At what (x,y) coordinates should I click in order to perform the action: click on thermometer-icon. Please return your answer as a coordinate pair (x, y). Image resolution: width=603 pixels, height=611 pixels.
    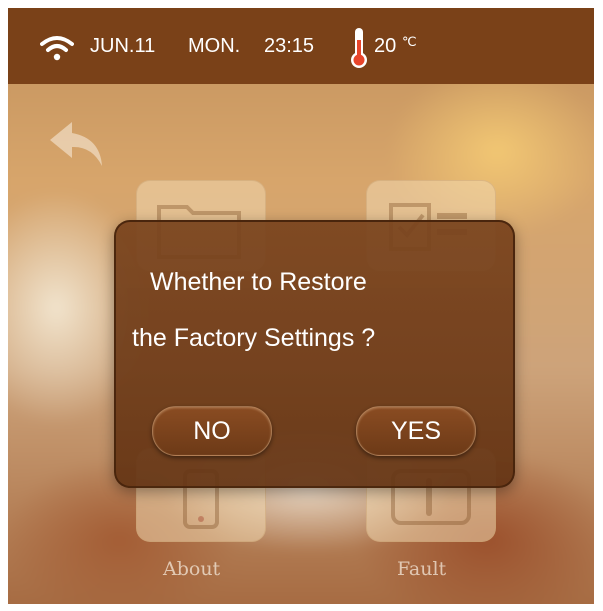
    Looking at the image, I should click on (359, 48).